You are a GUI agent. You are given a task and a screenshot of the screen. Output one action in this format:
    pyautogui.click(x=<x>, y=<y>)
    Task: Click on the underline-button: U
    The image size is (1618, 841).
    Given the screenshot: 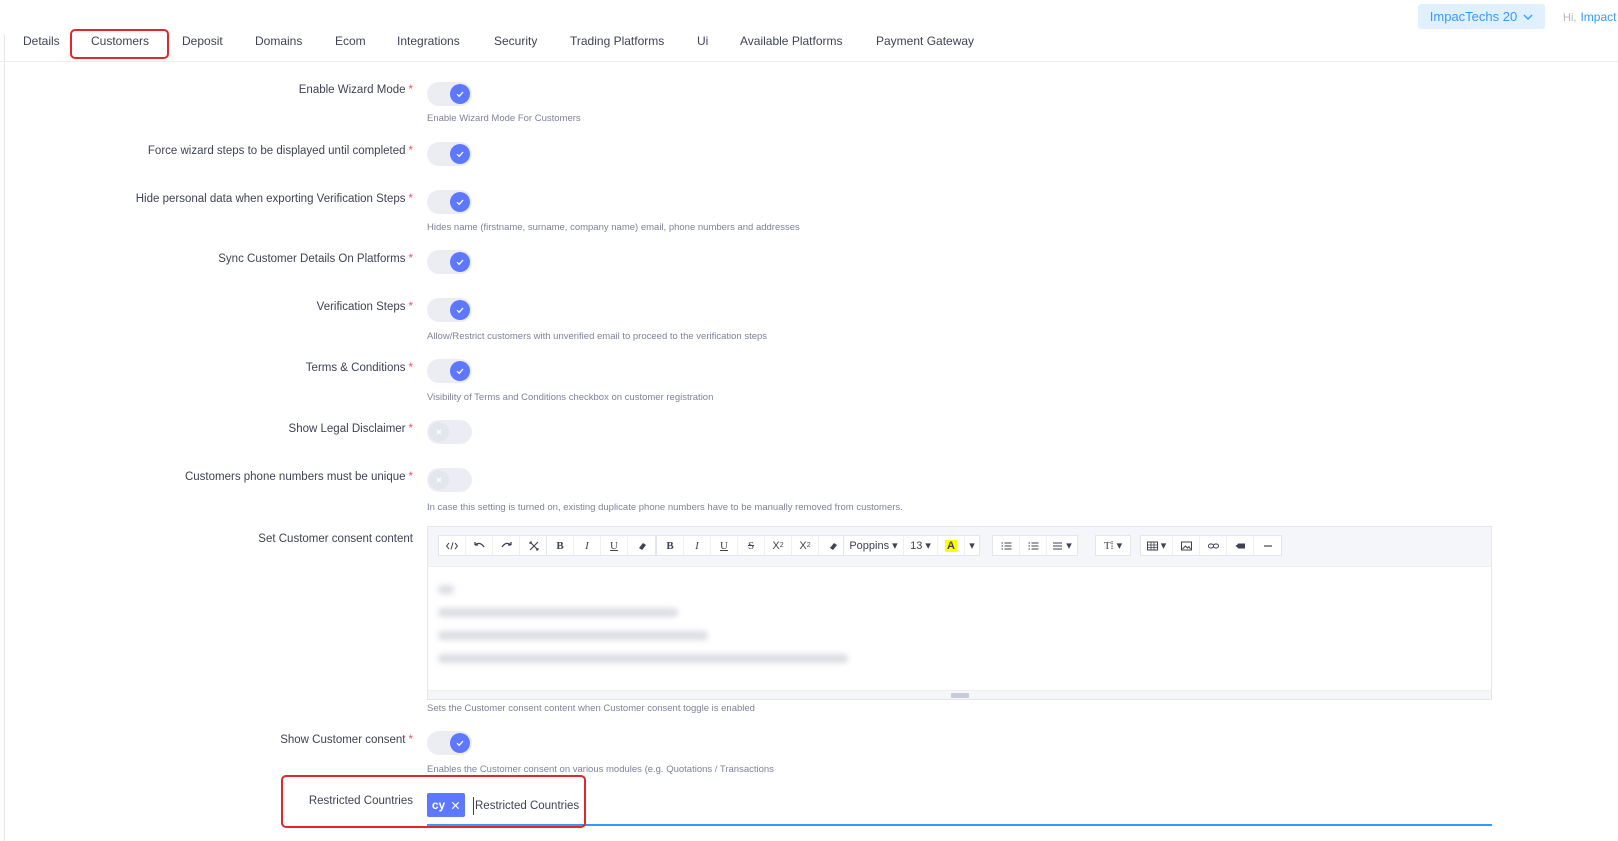 What is the action you would take?
    pyautogui.click(x=614, y=545)
    